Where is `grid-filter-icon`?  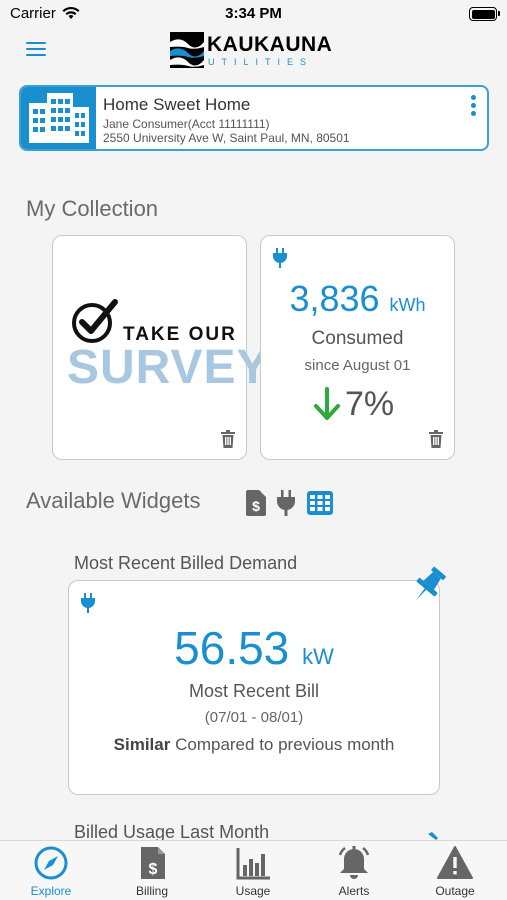
grid-filter-icon is located at coordinates (320, 503).